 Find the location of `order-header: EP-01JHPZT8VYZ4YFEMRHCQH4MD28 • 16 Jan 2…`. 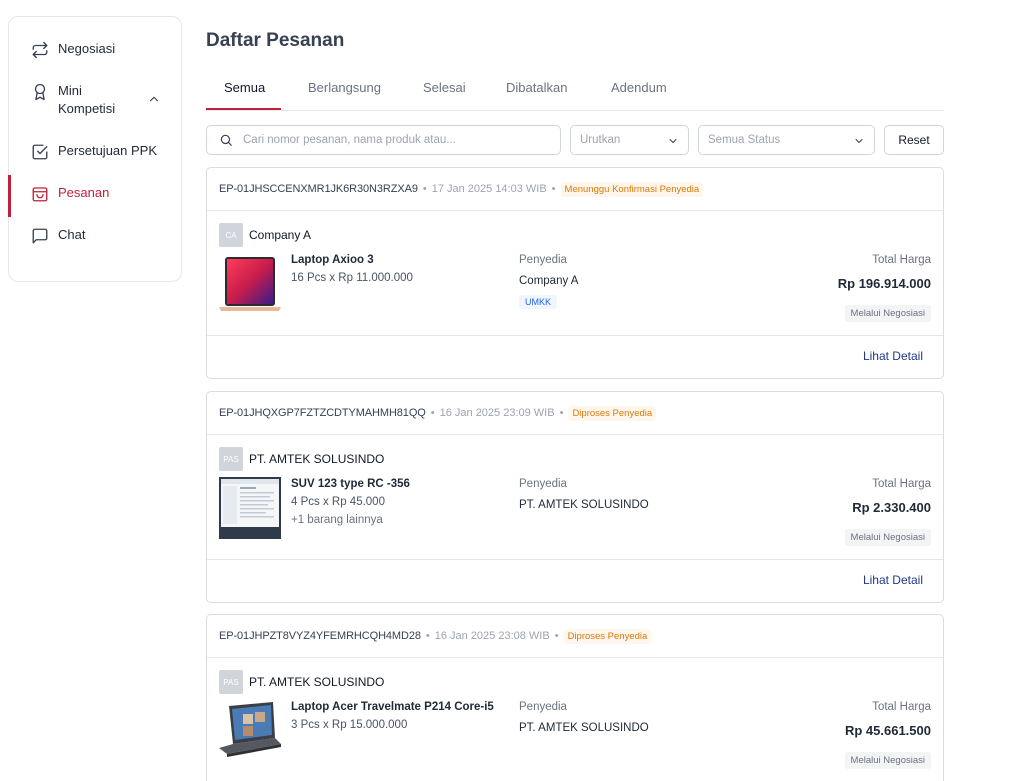

order-header: EP-01JHPZT8VYZ4YFEMRHCQH4MD28 • 16 Jan 2… is located at coordinates (575, 636).